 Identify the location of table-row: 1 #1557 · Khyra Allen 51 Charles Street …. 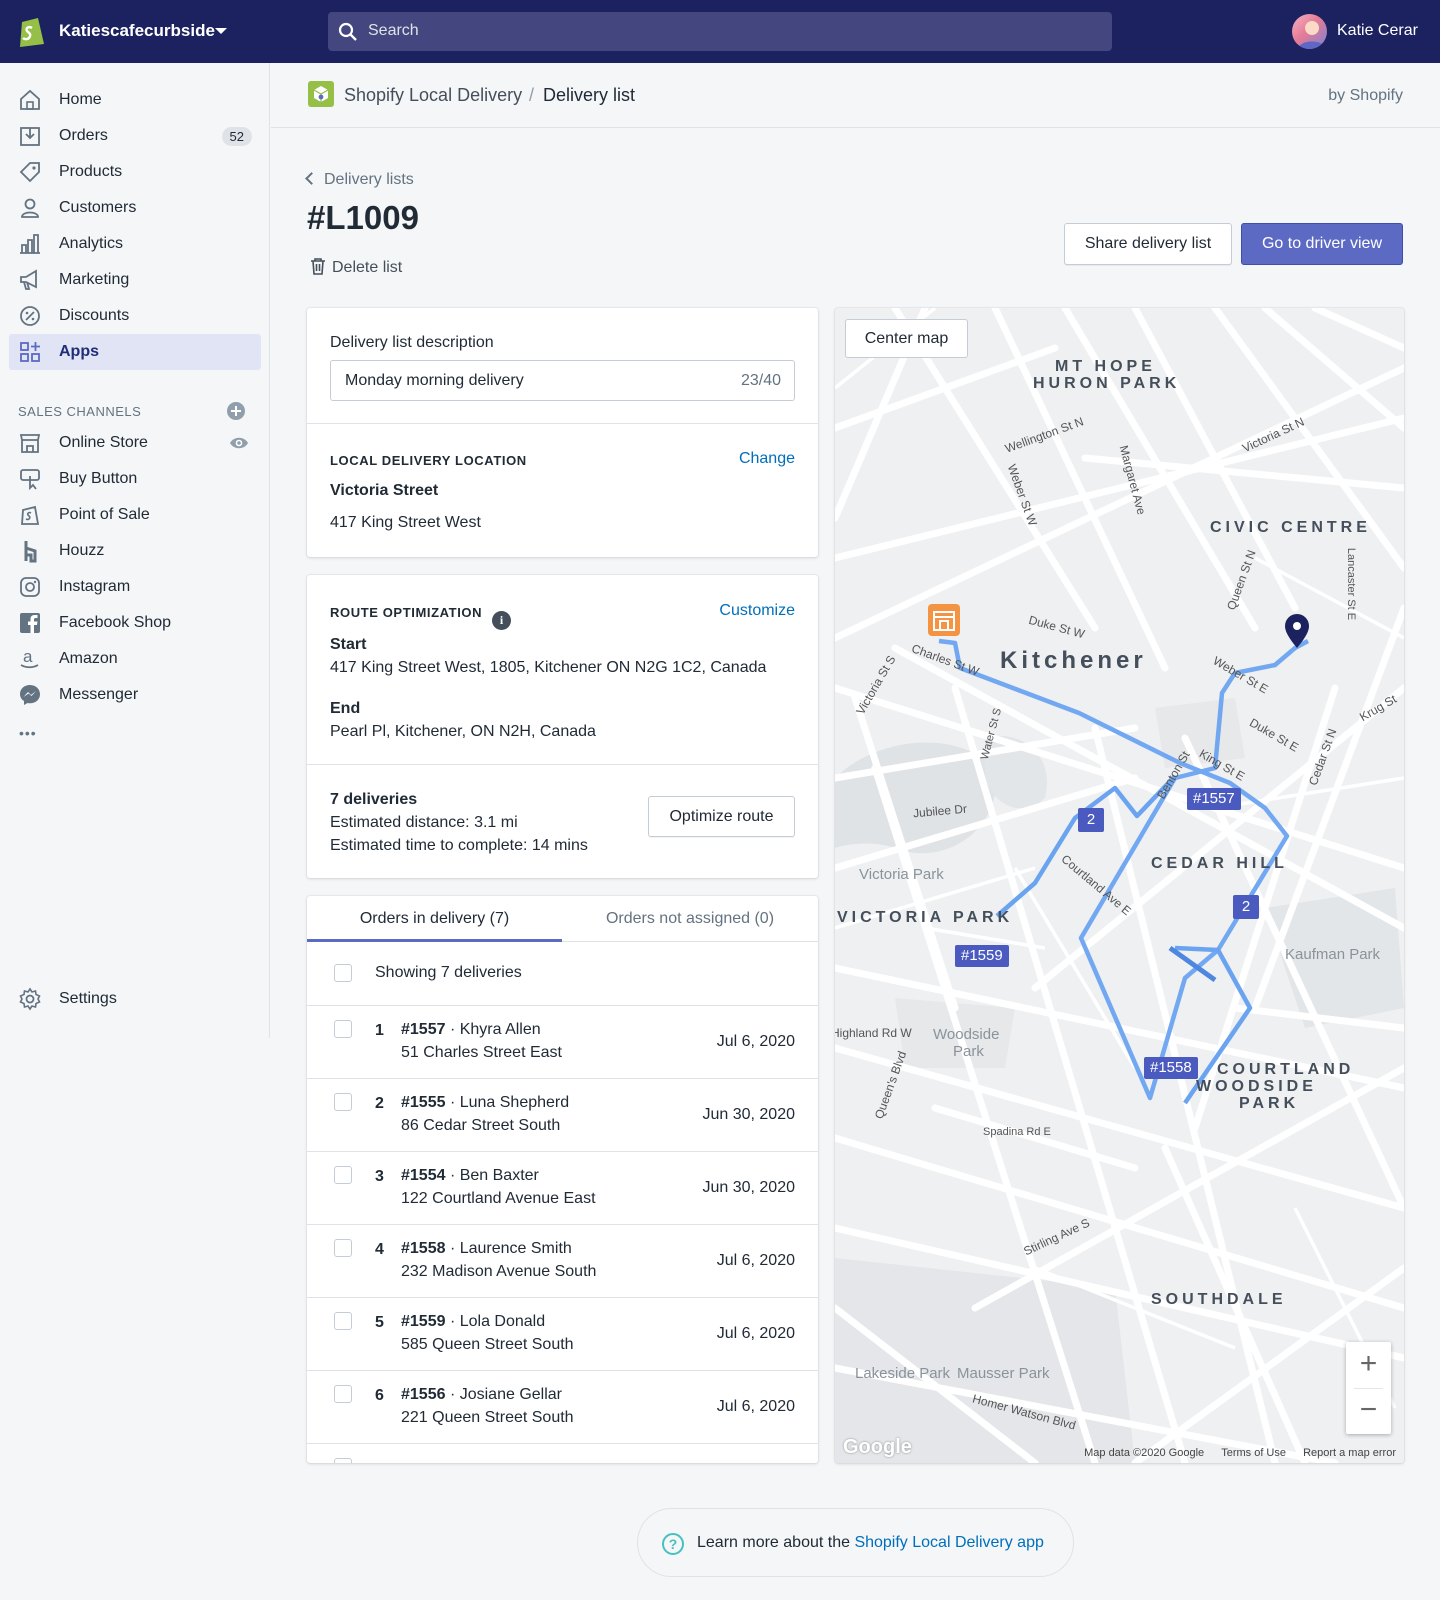
(562, 1041).